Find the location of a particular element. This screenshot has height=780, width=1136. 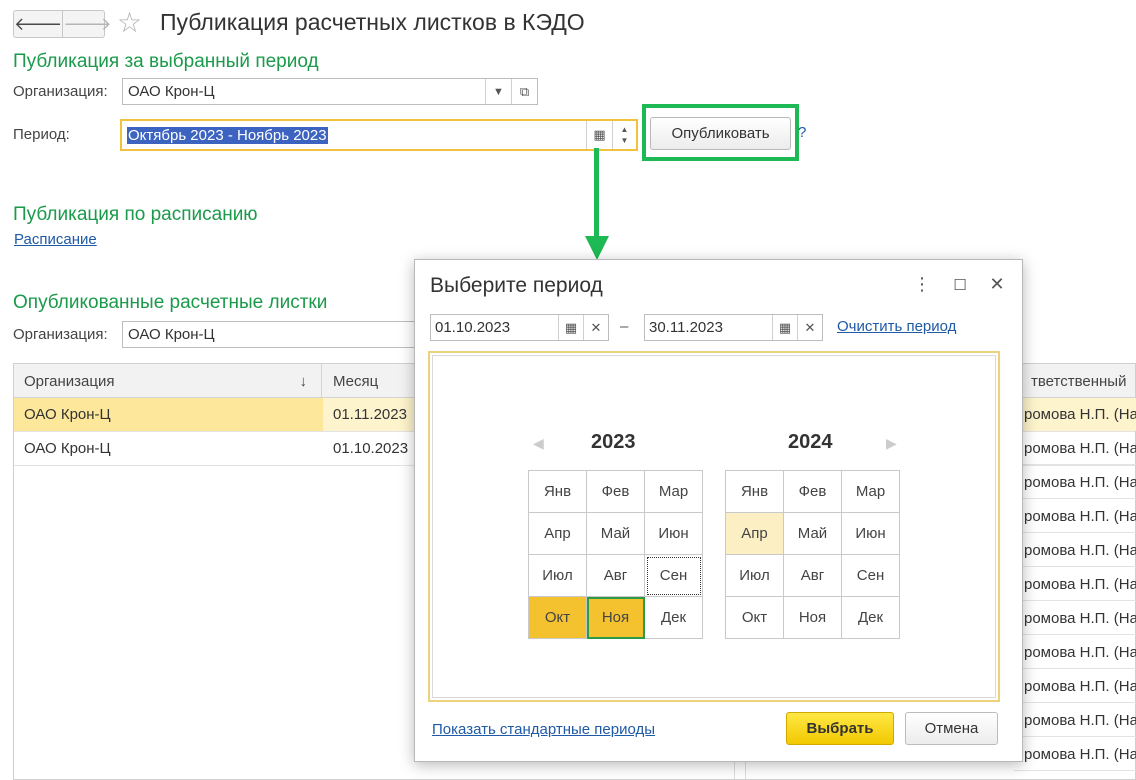

forward-arrow-icon: 🡒 is located at coordinates (87, 24).